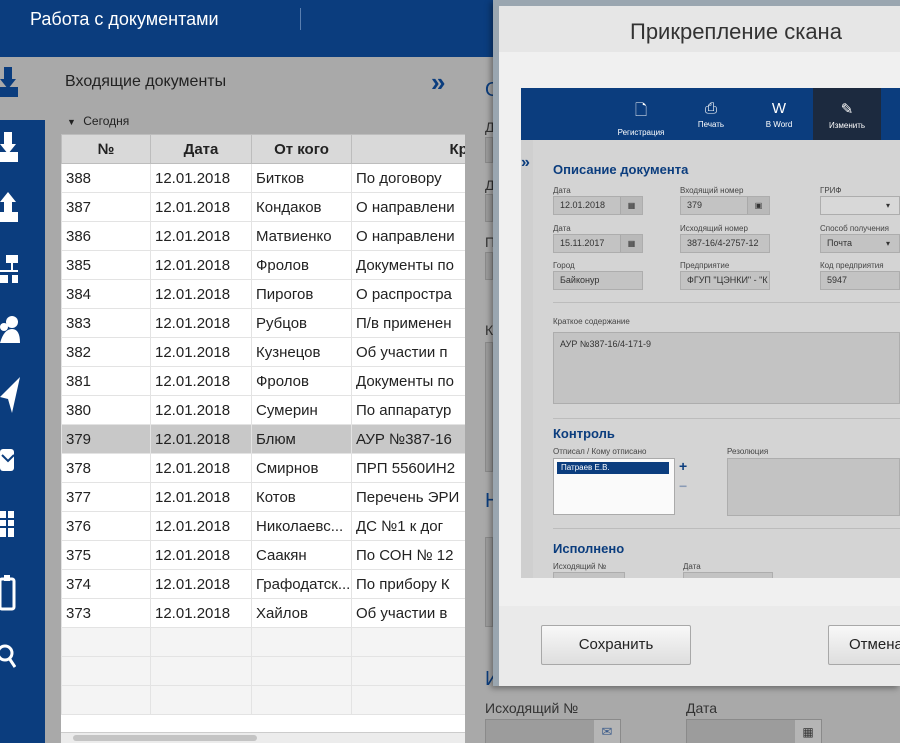 The width and height of the screenshot is (900, 743). What do you see at coordinates (598, 205) in the screenshot?
I see `field-value: 12.01.2018 ▦` at bounding box center [598, 205].